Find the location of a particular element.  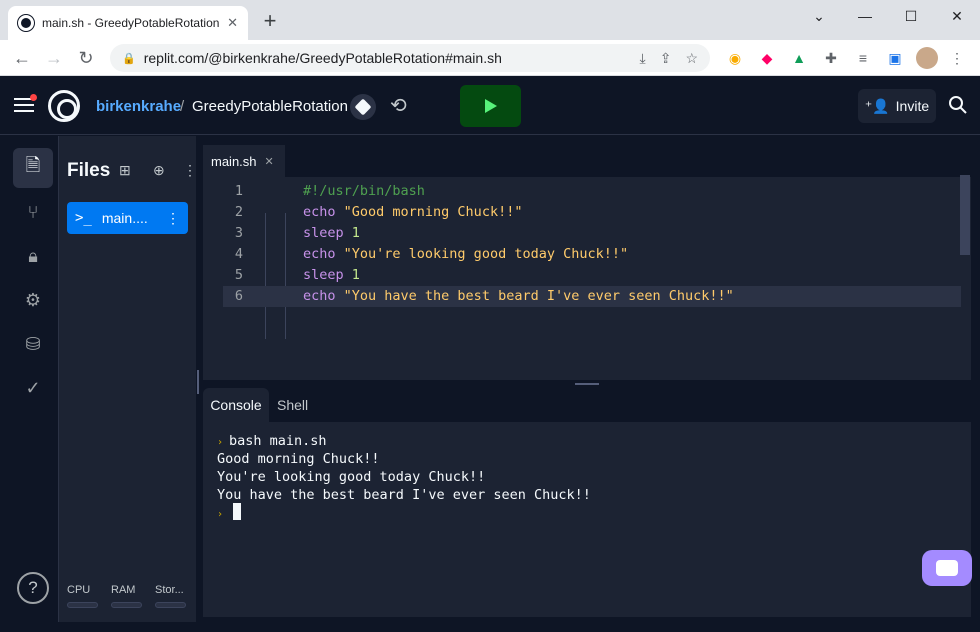

drive-icon: ▲ is located at coordinates (799, 58).